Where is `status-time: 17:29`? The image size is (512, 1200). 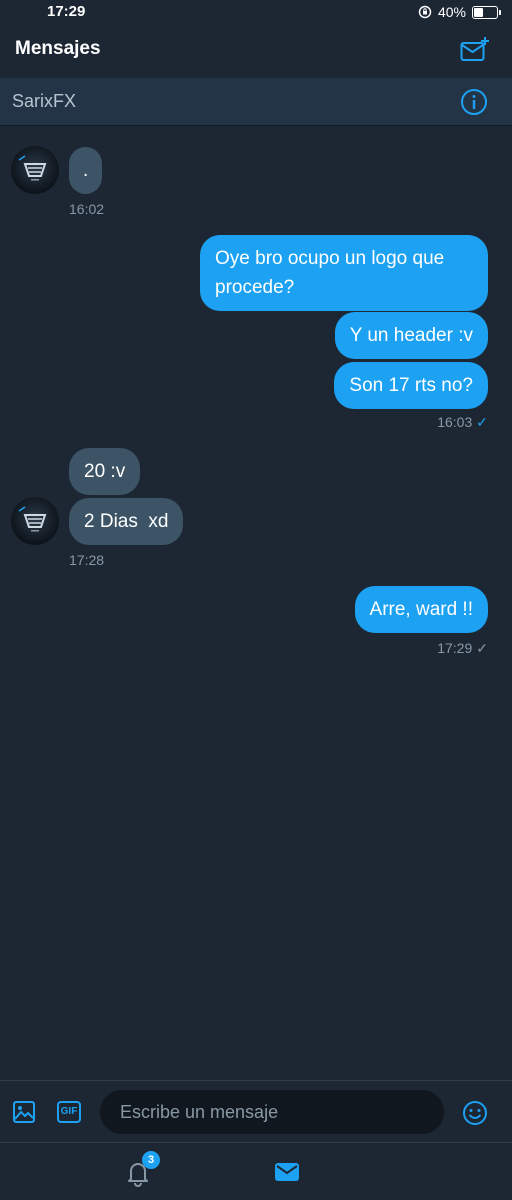
status-time: 17:29 is located at coordinates (66, 11).